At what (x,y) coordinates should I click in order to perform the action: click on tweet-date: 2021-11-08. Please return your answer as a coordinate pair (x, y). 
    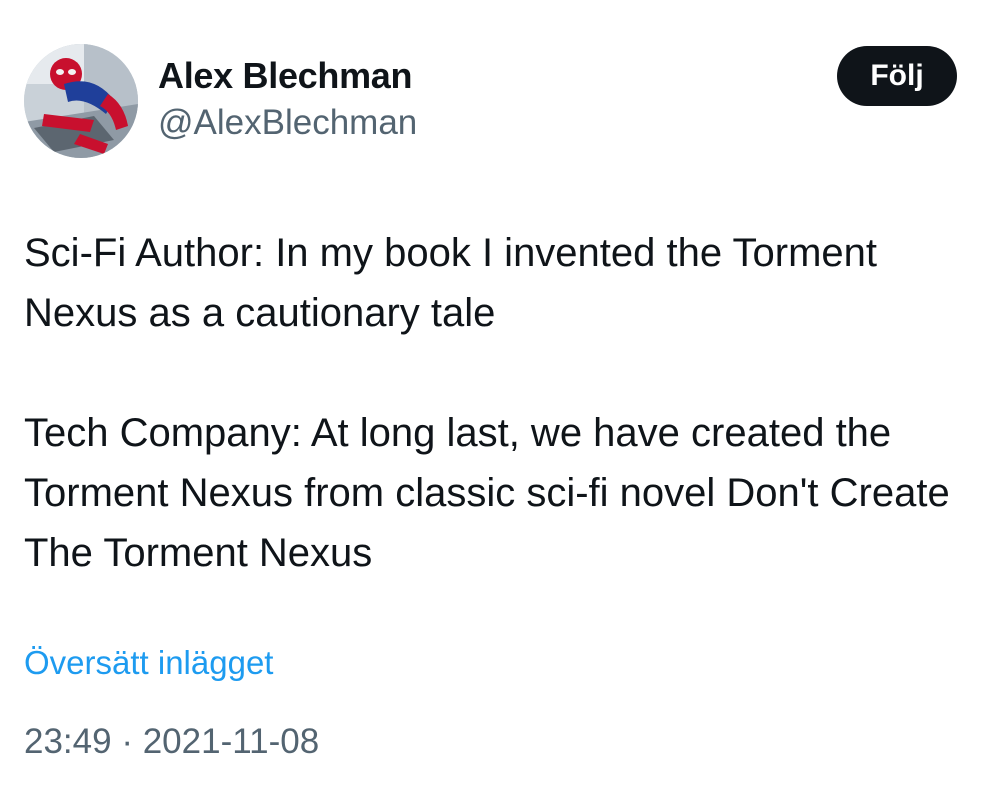
    Looking at the image, I should click on (231, 741).